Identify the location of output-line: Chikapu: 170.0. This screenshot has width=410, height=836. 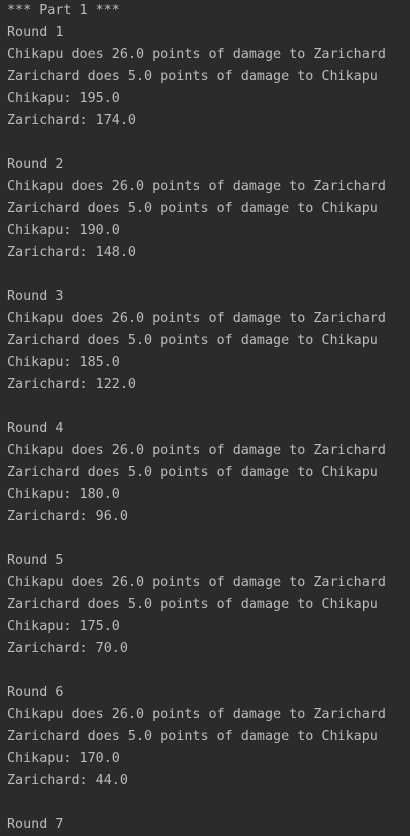
(63, 758).